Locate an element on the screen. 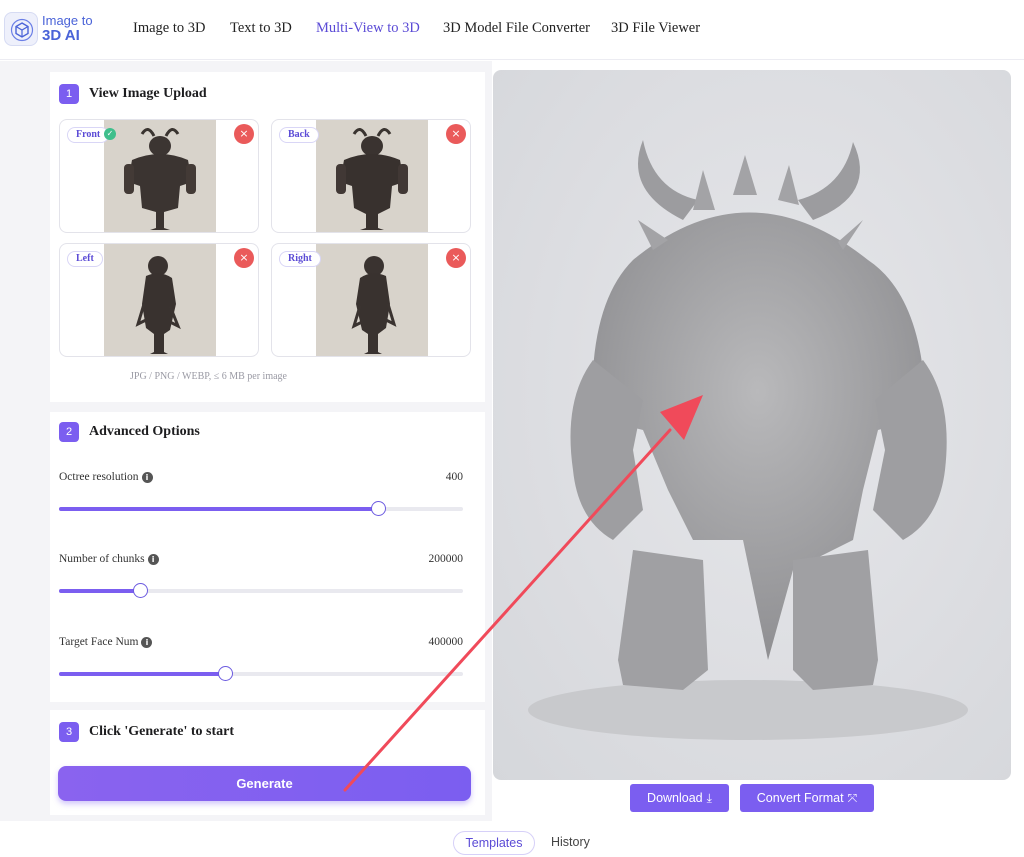 The height and width of the screenshot is (857, 1024). tab-history: History is located at coordinates (570, 843).